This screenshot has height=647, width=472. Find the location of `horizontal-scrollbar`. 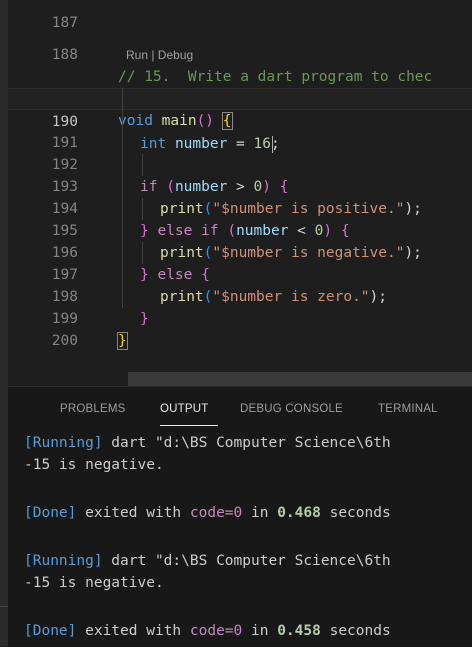

horizontal-scrollbar is located at coordinates (300, 379).